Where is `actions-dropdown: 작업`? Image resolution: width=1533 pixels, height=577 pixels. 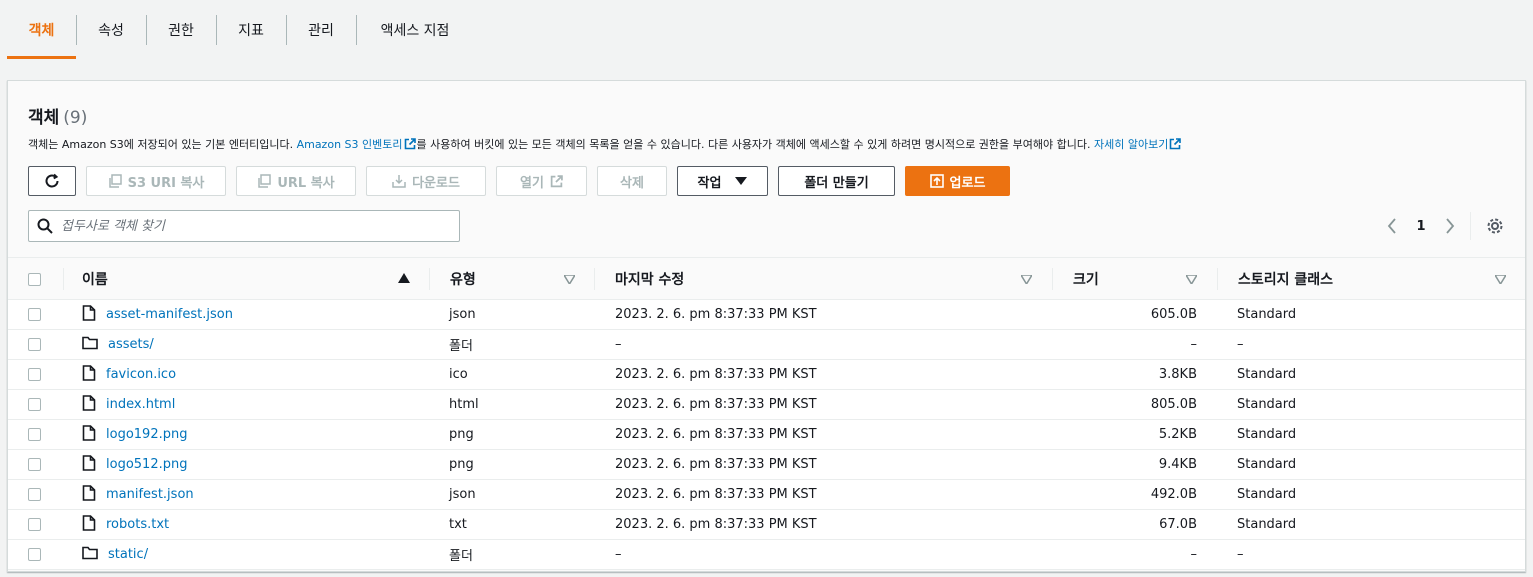 actions-dropdown: 작업 is located at coordinates (722, 181).